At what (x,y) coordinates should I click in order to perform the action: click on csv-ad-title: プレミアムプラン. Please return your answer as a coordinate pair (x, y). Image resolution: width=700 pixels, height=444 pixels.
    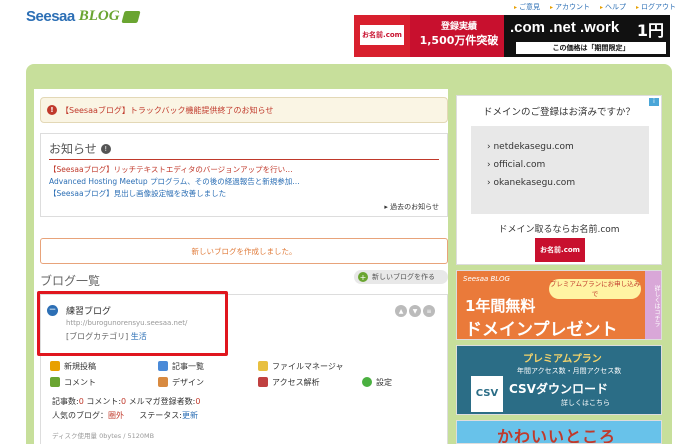
    Looking at the image, I should click on (562, 359).